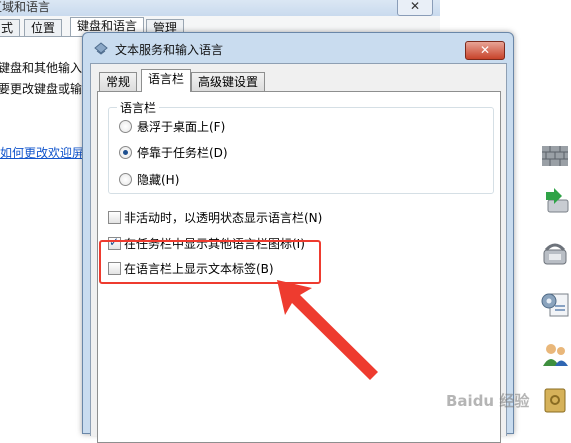 This screenshot has width=571, height=443. Describe the element at coordinates (125, 152) in the screenshot. I see `radio-docked-taskbar-indicator` at that location.